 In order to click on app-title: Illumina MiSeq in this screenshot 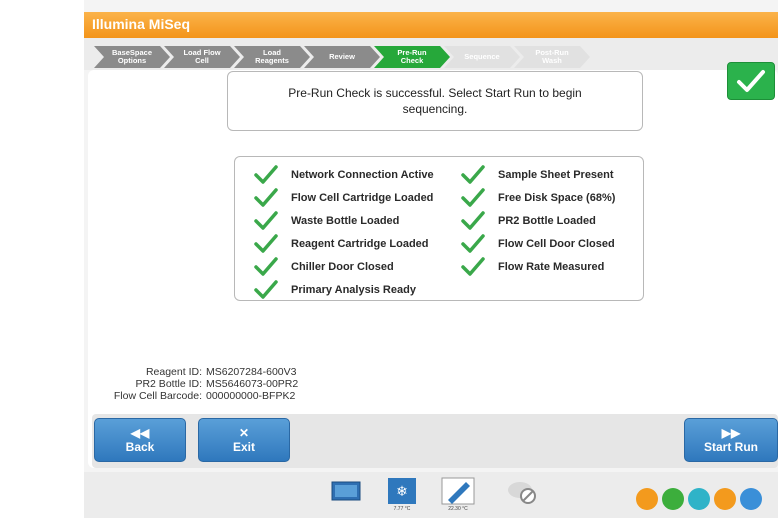, I will do `click(141, 24)`.